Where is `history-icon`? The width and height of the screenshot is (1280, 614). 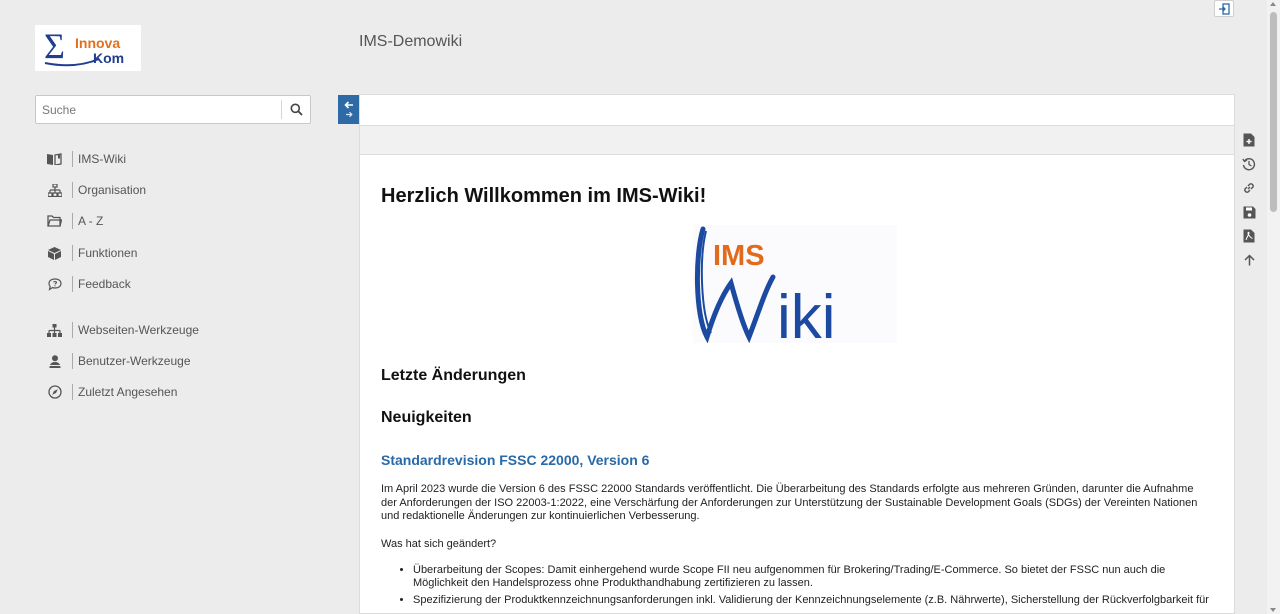
history-icon is located at coordinates (1249, 164).